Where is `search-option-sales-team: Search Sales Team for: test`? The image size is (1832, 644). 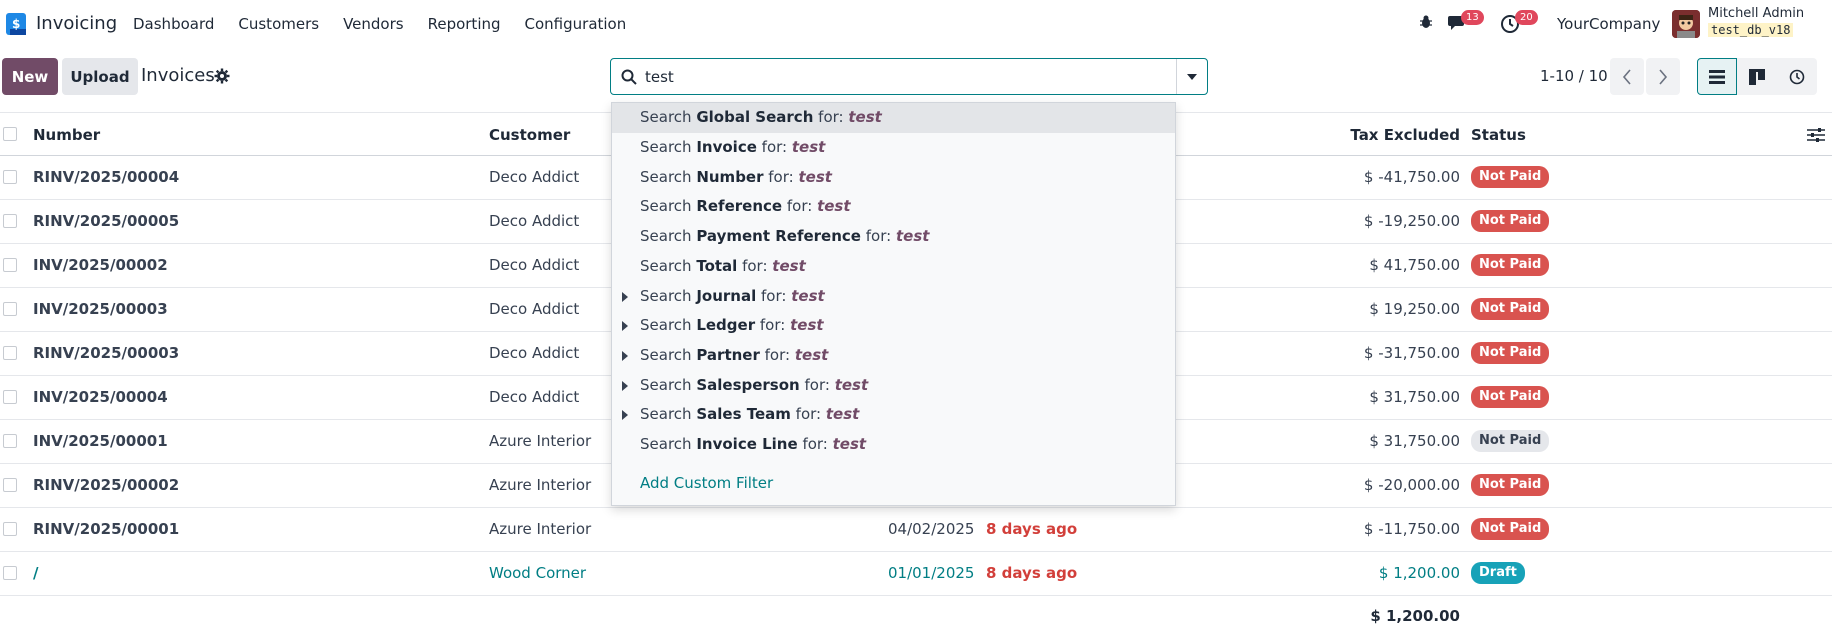 search-option-sales-team: Search Sales Team for: test is located at coordinates (893, 415).